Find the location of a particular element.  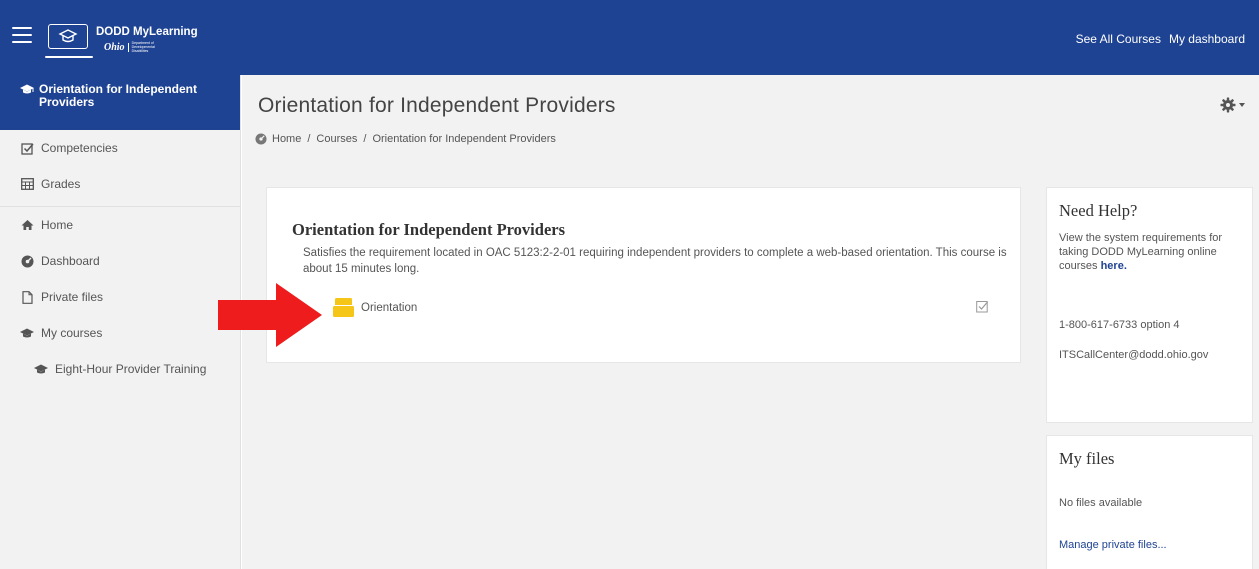

page-title: Orientation for Independent Providers is located at coordinates (437, 105).